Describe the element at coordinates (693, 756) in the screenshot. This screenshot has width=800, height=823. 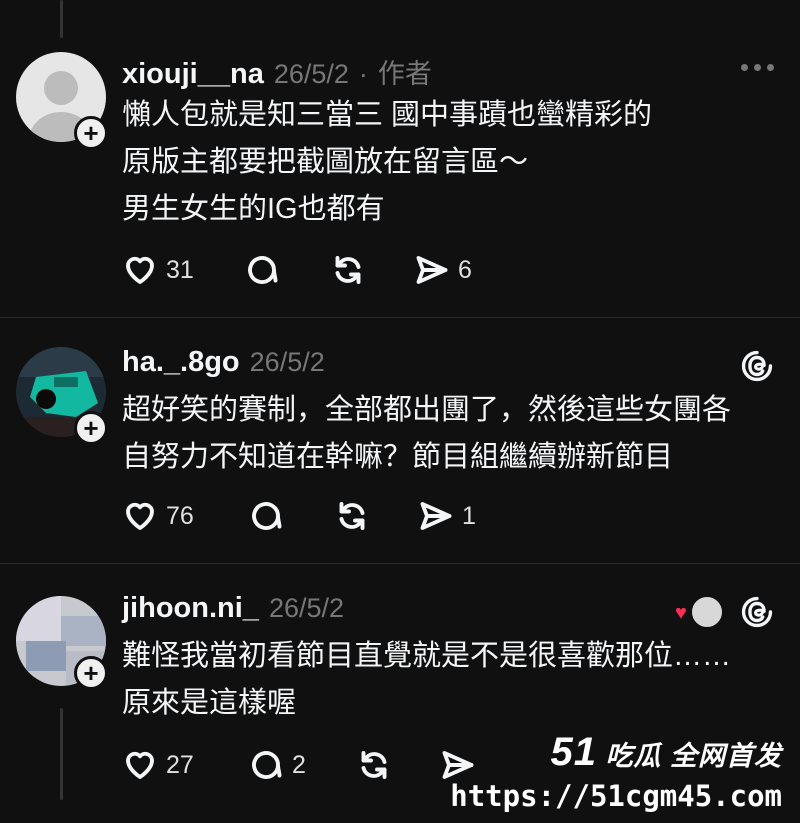
I see `watermark-brand-text: 吃瓜 全网首发` at that location.